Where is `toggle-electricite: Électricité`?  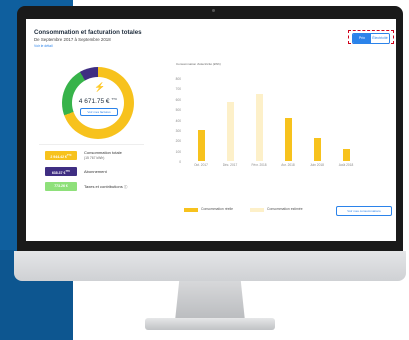 toggle-electricite: Électricité is located at coordinates (380, 38).